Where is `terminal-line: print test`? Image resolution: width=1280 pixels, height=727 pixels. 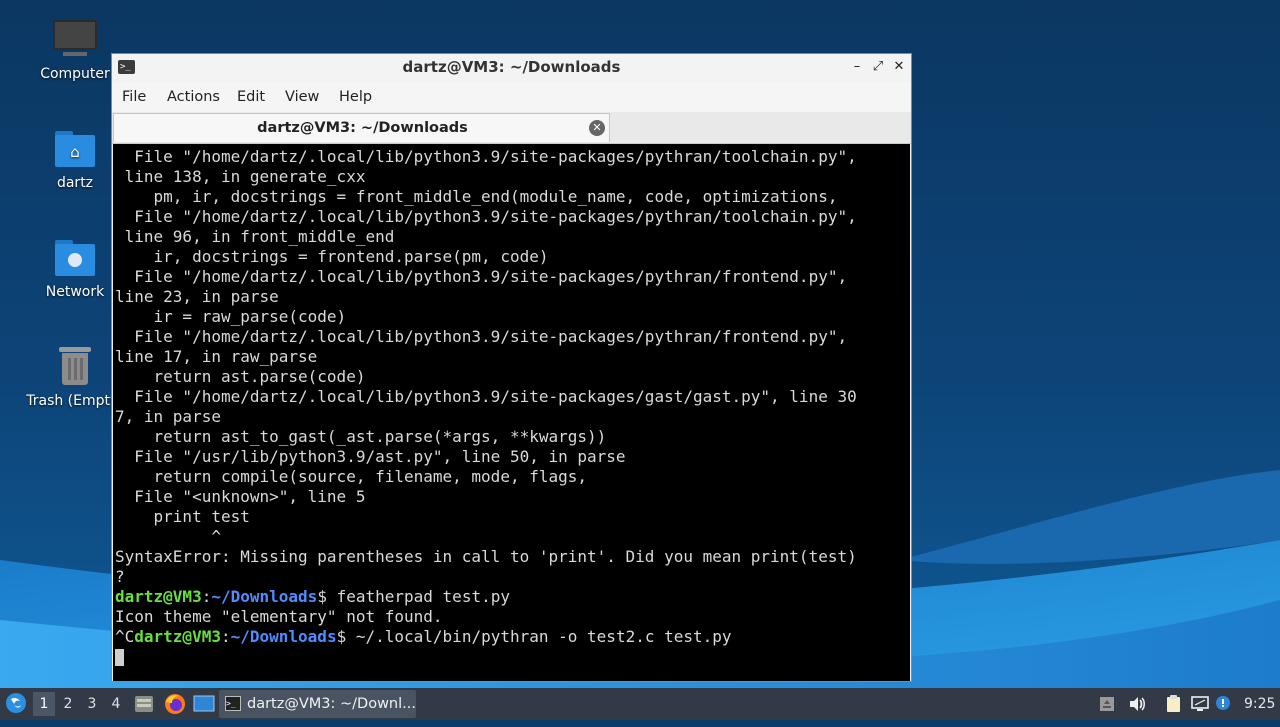
terminal-line: print test is located at coordinates (182, 516).